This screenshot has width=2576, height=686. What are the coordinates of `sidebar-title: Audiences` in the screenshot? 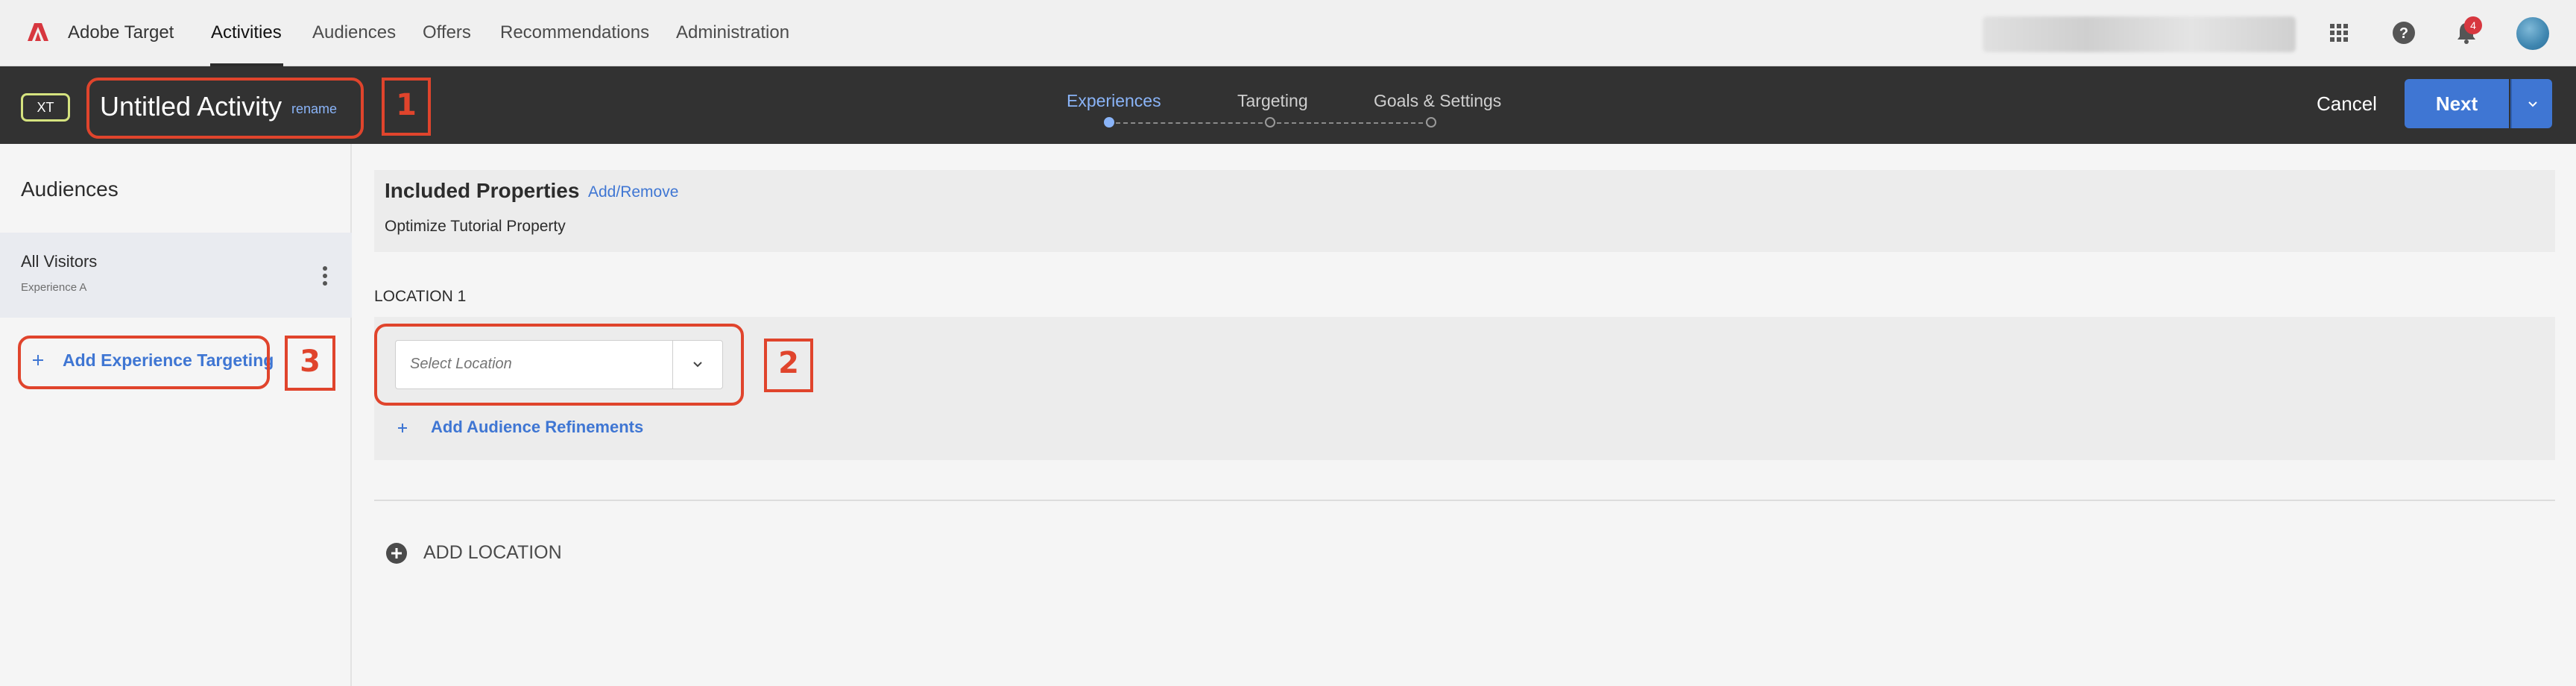 It's located at (70, 189).